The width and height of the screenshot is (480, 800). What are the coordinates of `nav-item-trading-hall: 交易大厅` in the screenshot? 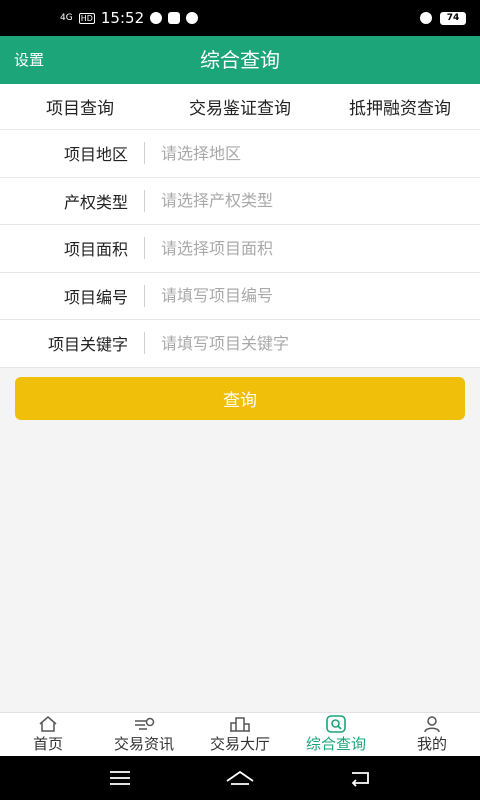 It's located at (240, 734).